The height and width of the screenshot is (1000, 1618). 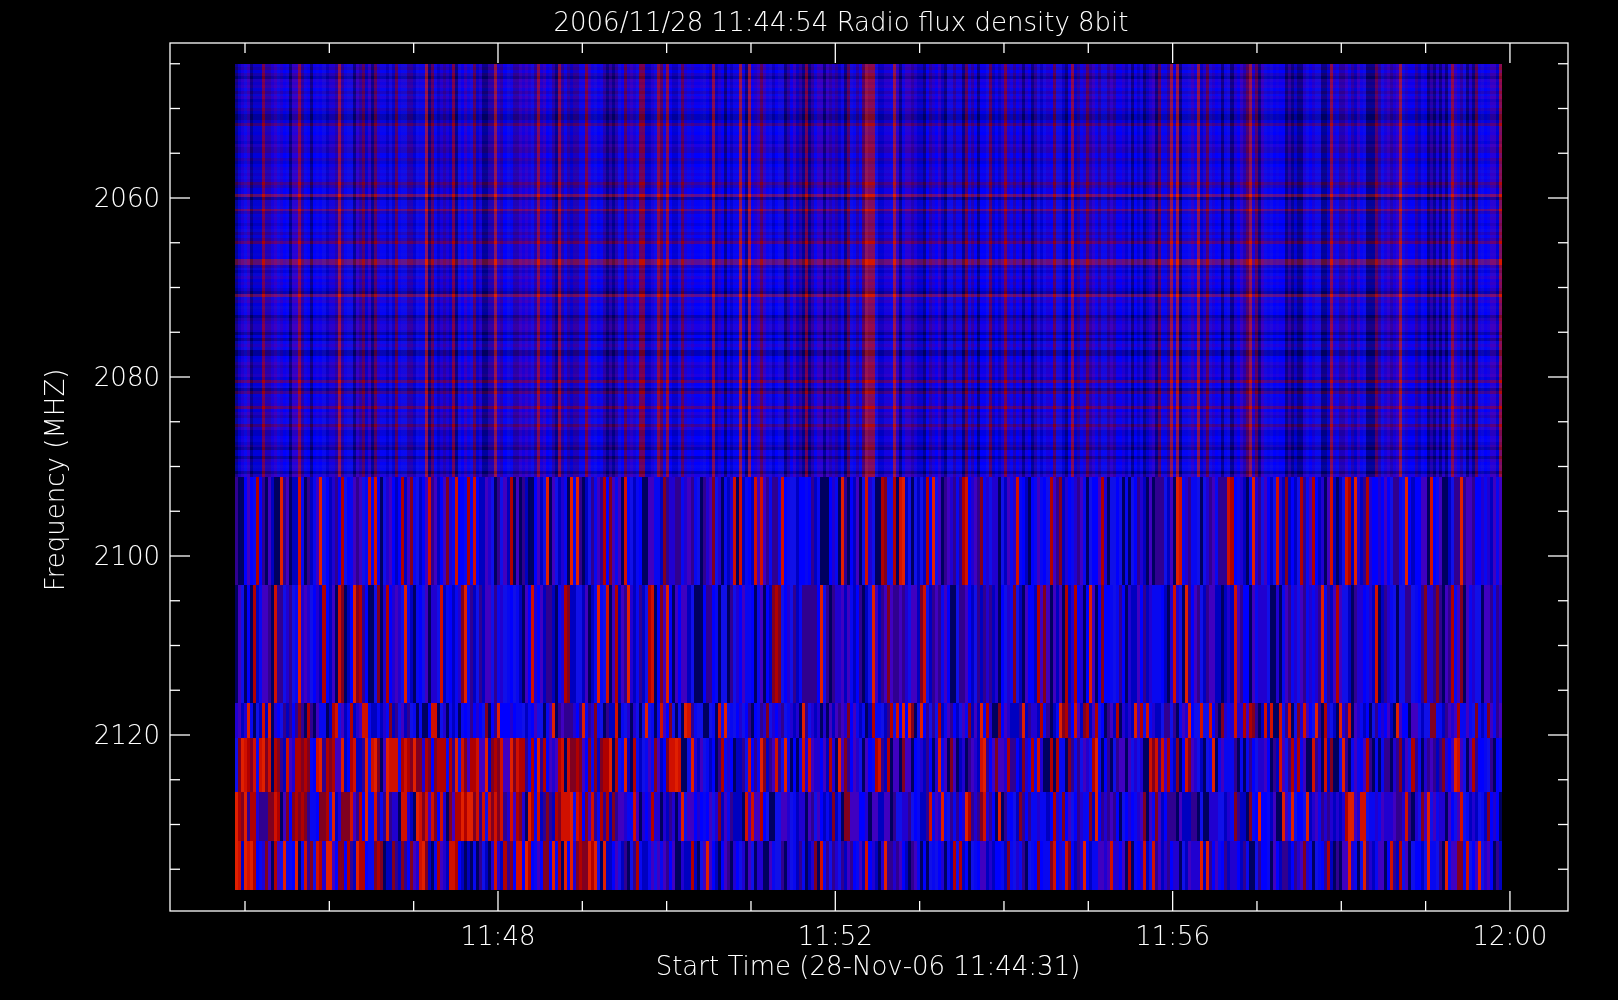 I want to click on y-tick-label: 2100, so click(x=126, y=556).